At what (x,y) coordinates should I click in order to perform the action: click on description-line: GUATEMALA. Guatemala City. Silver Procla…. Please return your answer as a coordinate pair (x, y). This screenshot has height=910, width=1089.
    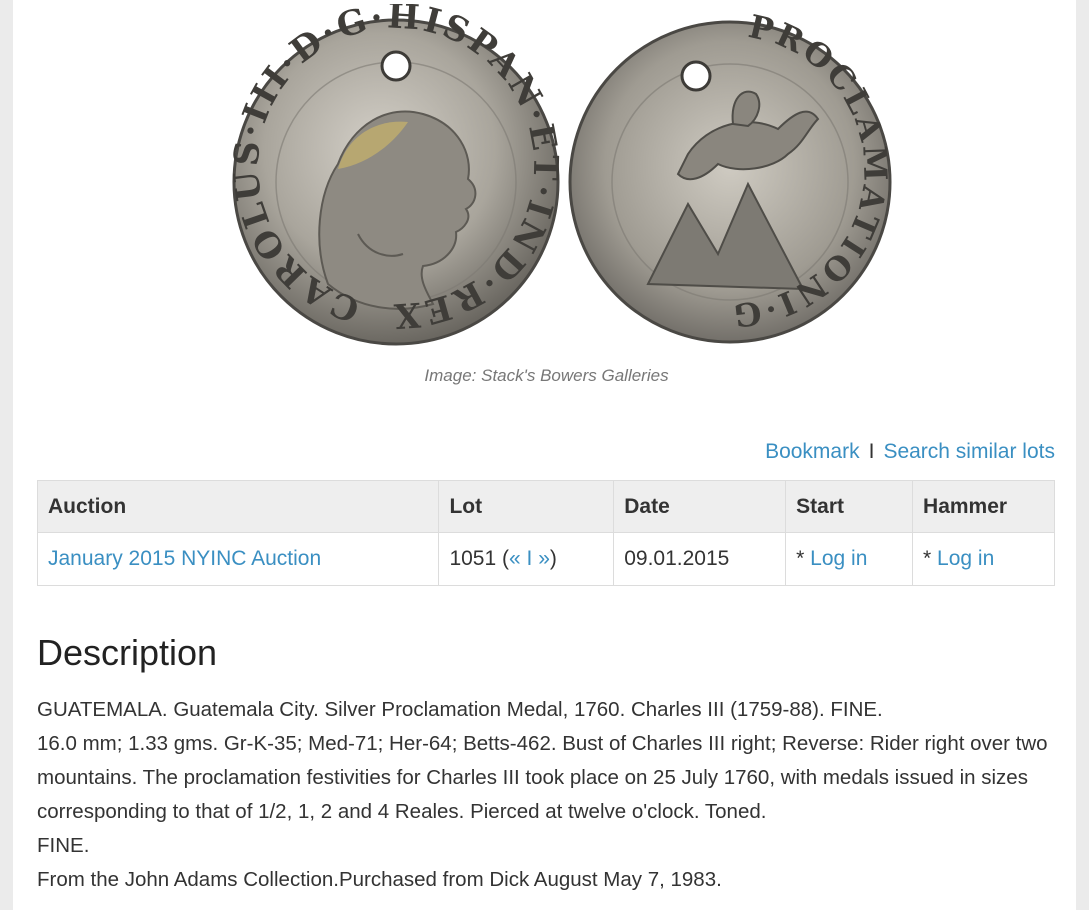
    Looking at the image, I should click on (460, 709).